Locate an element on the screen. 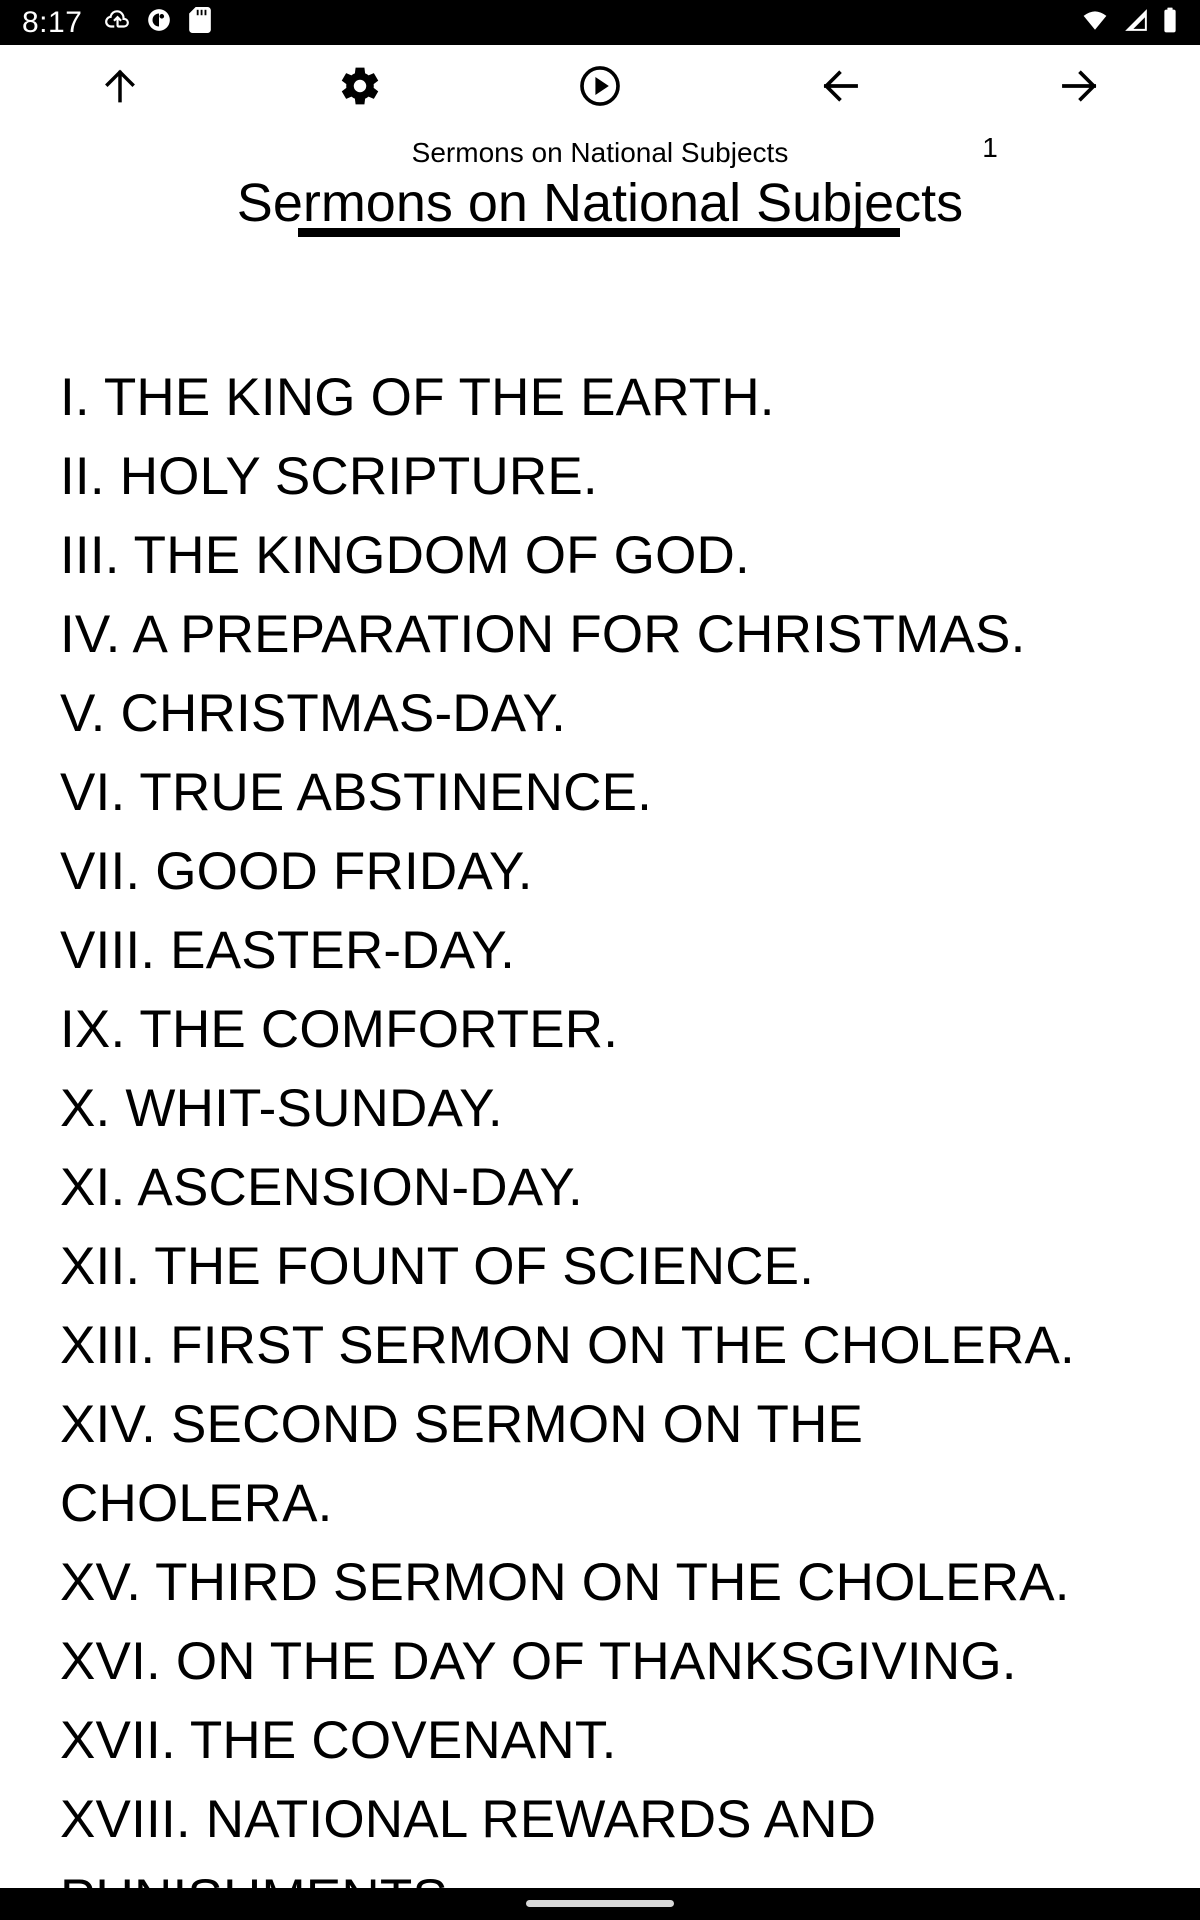 This screenshot has width=1200, height=1920. arrow-left-icon is located at coordinates (840, 87).